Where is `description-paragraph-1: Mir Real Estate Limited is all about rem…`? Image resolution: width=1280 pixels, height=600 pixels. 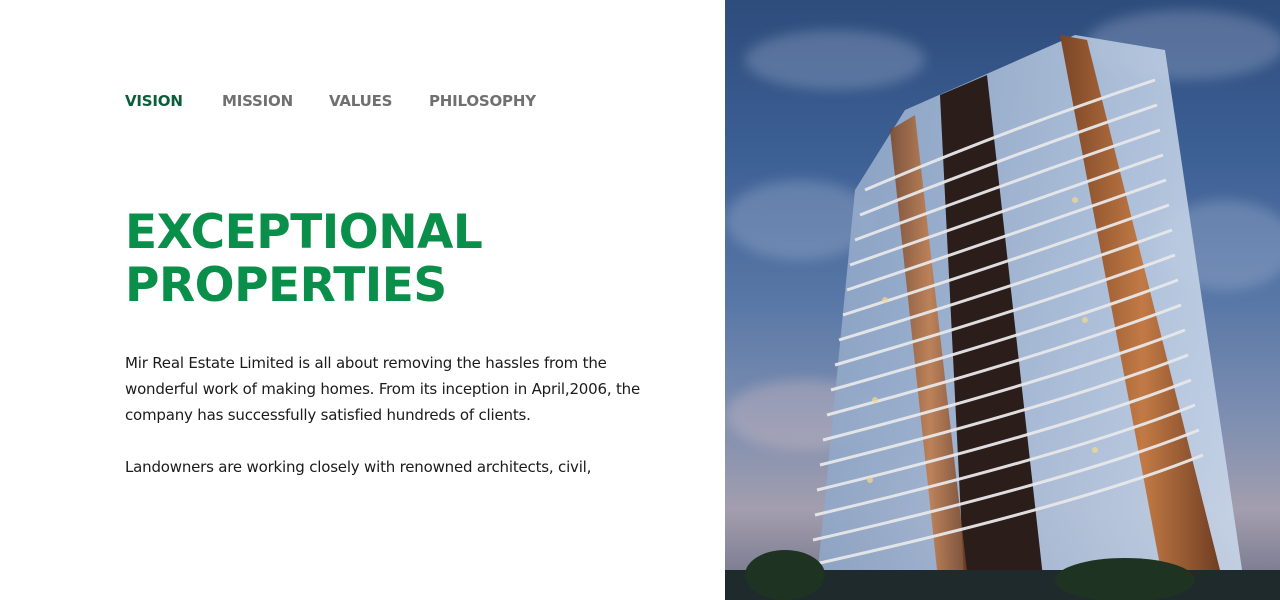 description-paragraph-1: Mir Real Estate Limited is all about rem… is located at coordinates (382, 389).